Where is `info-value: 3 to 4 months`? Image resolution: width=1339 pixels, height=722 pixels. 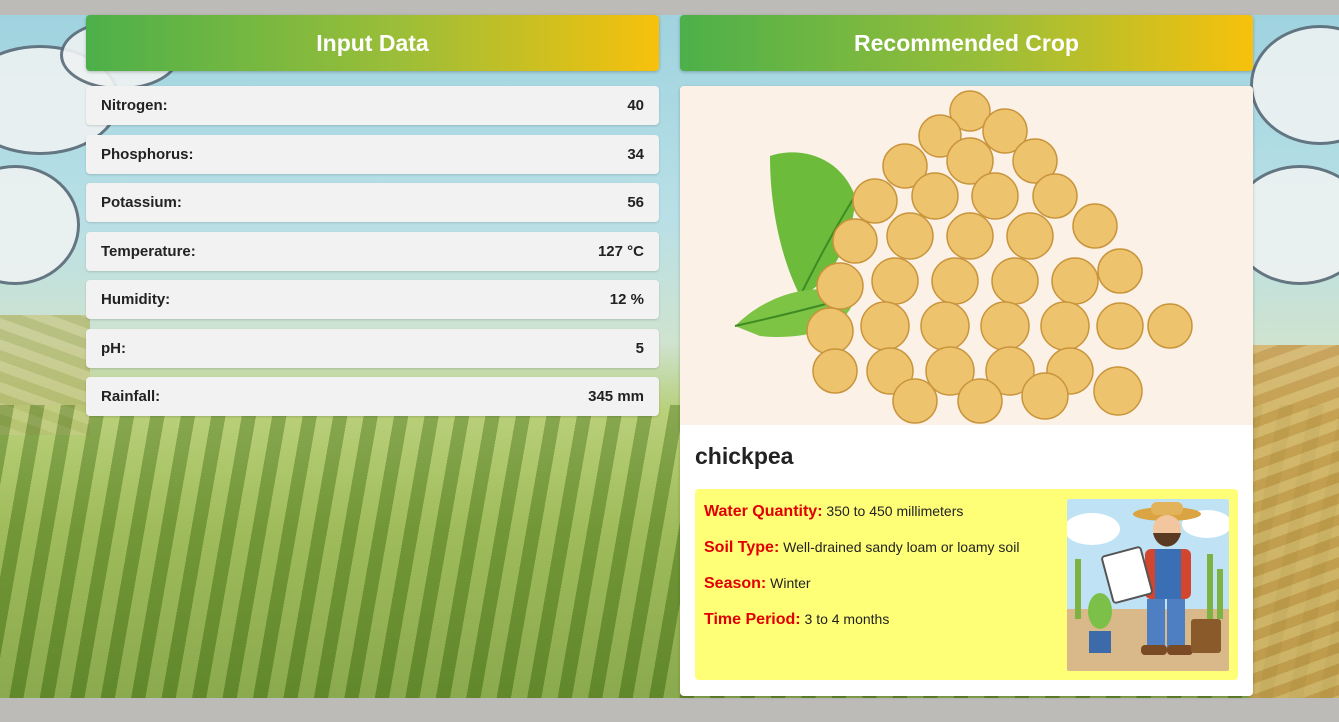 info-value: 3 to 4 months is located at coordinates (847, 619).